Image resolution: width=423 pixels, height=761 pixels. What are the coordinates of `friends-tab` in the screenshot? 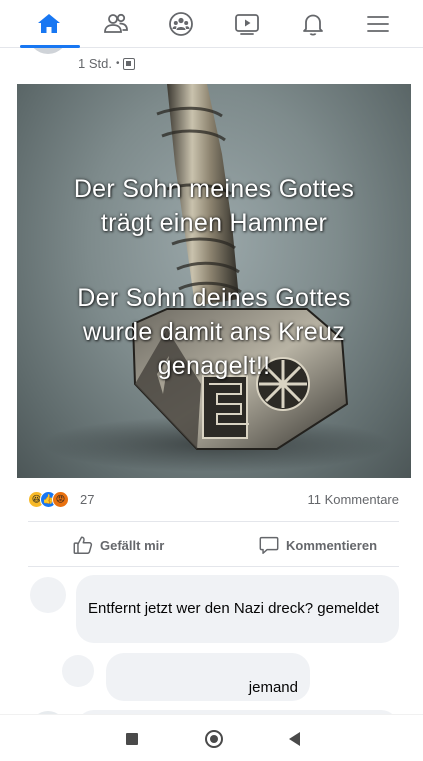 It's located at (116, 24).